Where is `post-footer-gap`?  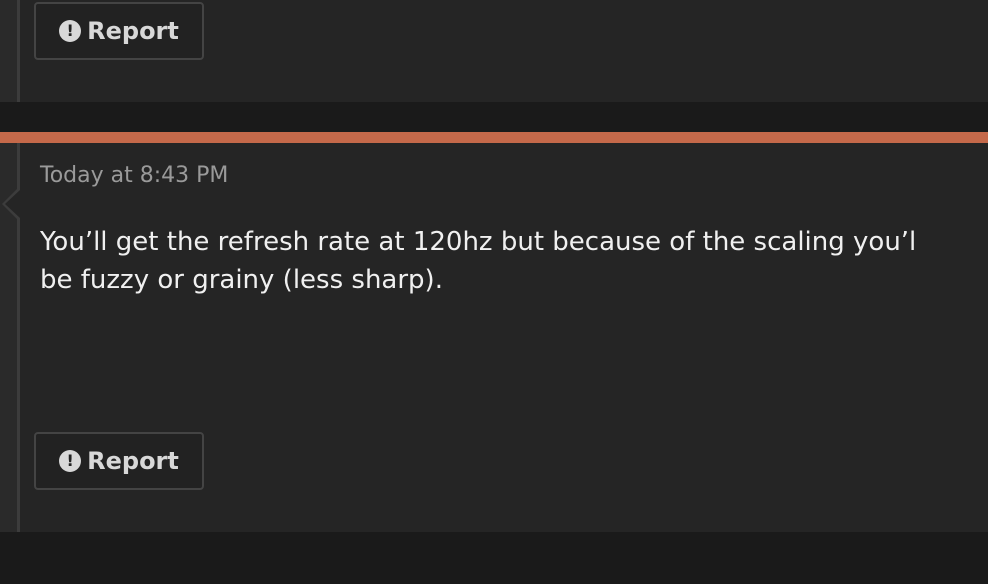
post-footer-gap is located at coordinates (494, 558).